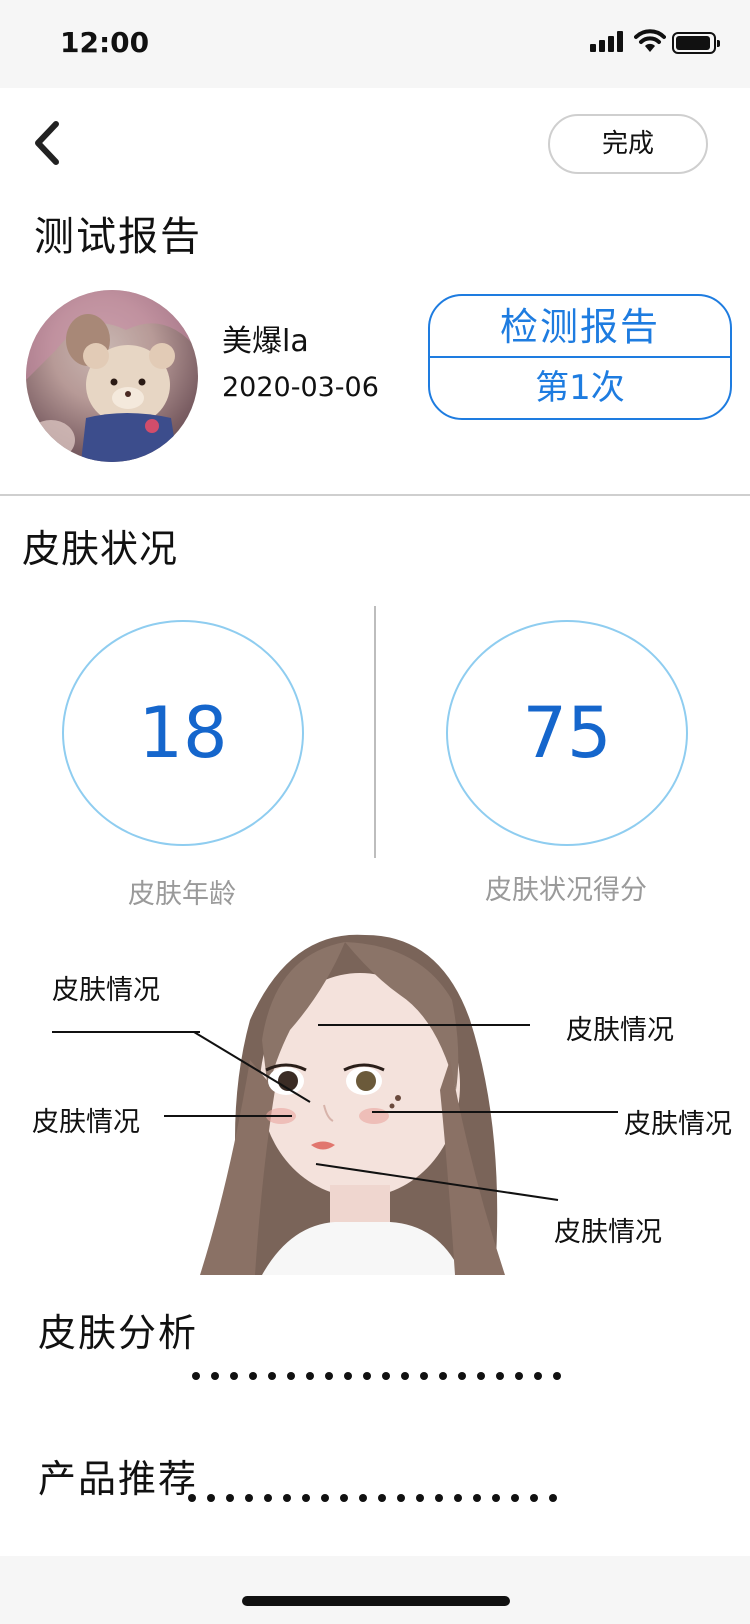  Describe the element at coordinates (696, 43) in the screenshot. I see `battery-icon` at that location.